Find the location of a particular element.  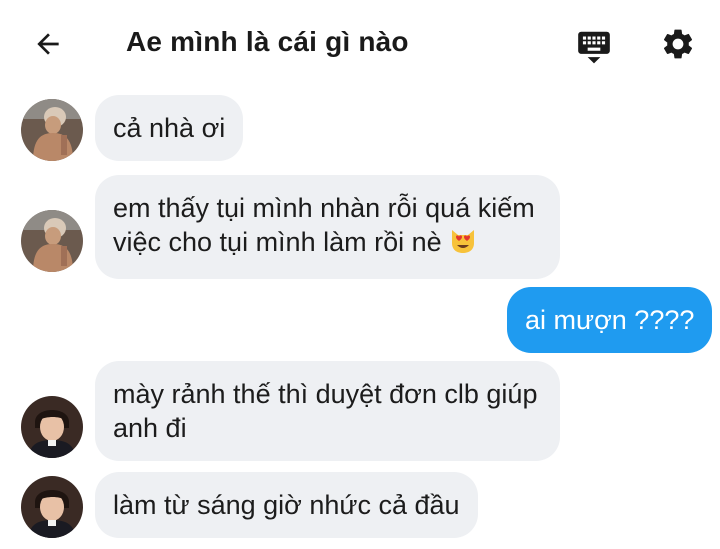

message-text: ai mượn ???? is located at coordinates (610, 320).